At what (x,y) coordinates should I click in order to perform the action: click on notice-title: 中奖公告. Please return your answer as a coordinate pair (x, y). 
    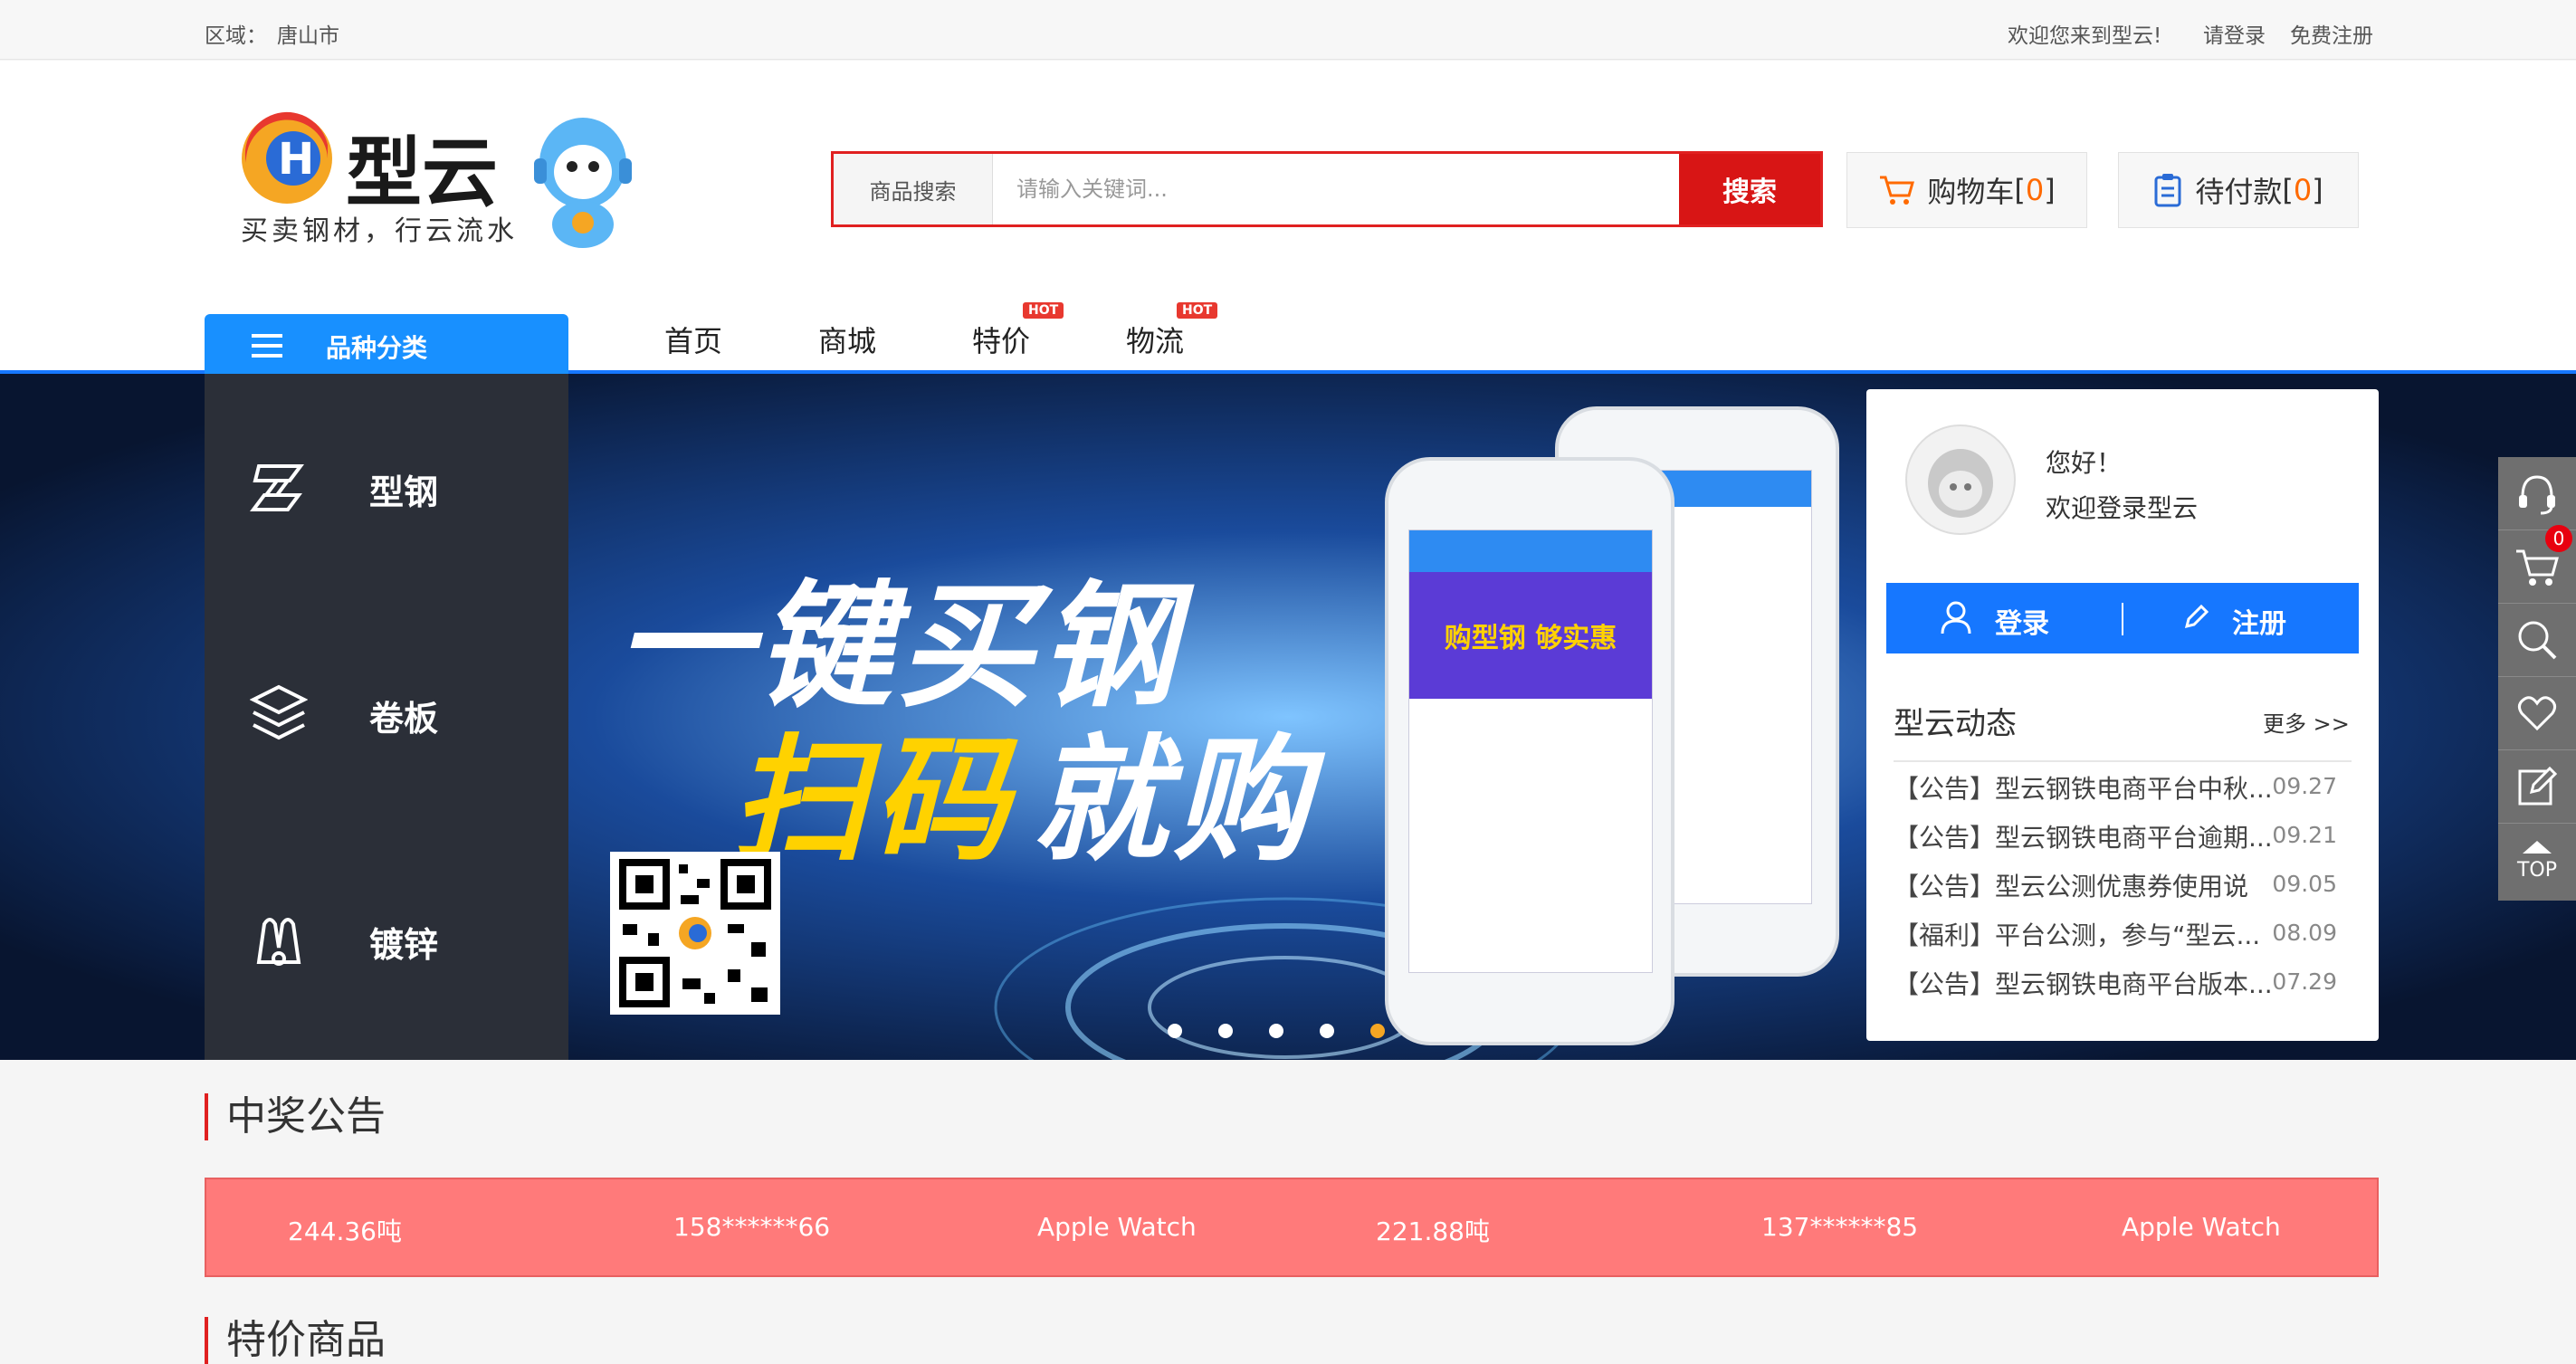
    Looking at the image, I should click on (295, 1116).